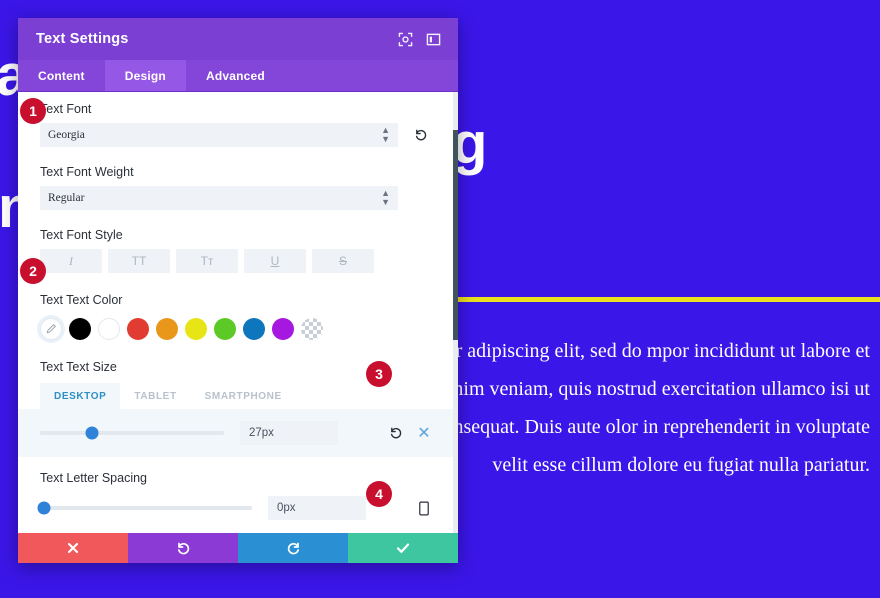 The image size is (880, 598). I want to click on tab-content: Content, so click(61, 75).